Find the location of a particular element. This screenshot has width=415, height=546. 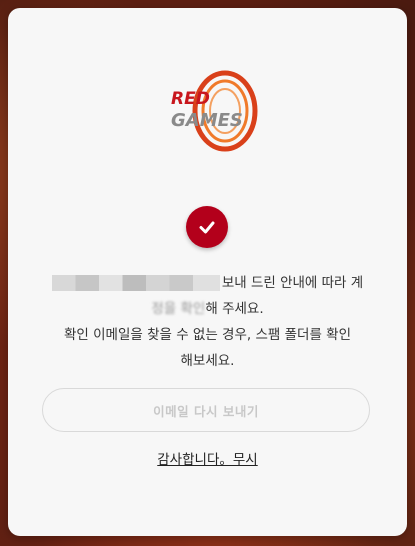

svg-text: GAMES is located at coordinates (207, 120).